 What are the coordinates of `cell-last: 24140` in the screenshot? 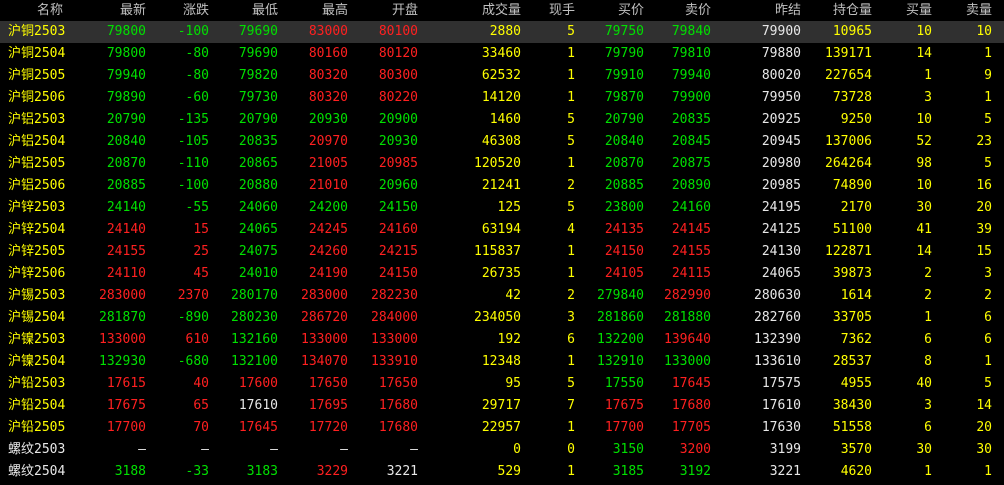 It's located at (126, 229).